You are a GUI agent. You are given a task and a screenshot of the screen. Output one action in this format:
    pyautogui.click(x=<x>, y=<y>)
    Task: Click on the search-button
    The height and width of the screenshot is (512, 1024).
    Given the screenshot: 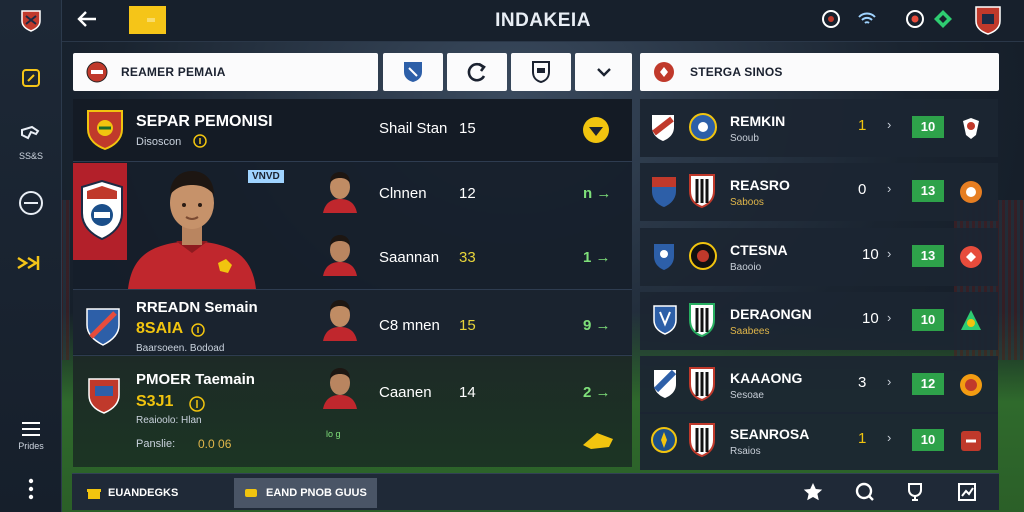 What is the action you would take?
    pyautogui.click(x=865, y=494)
    